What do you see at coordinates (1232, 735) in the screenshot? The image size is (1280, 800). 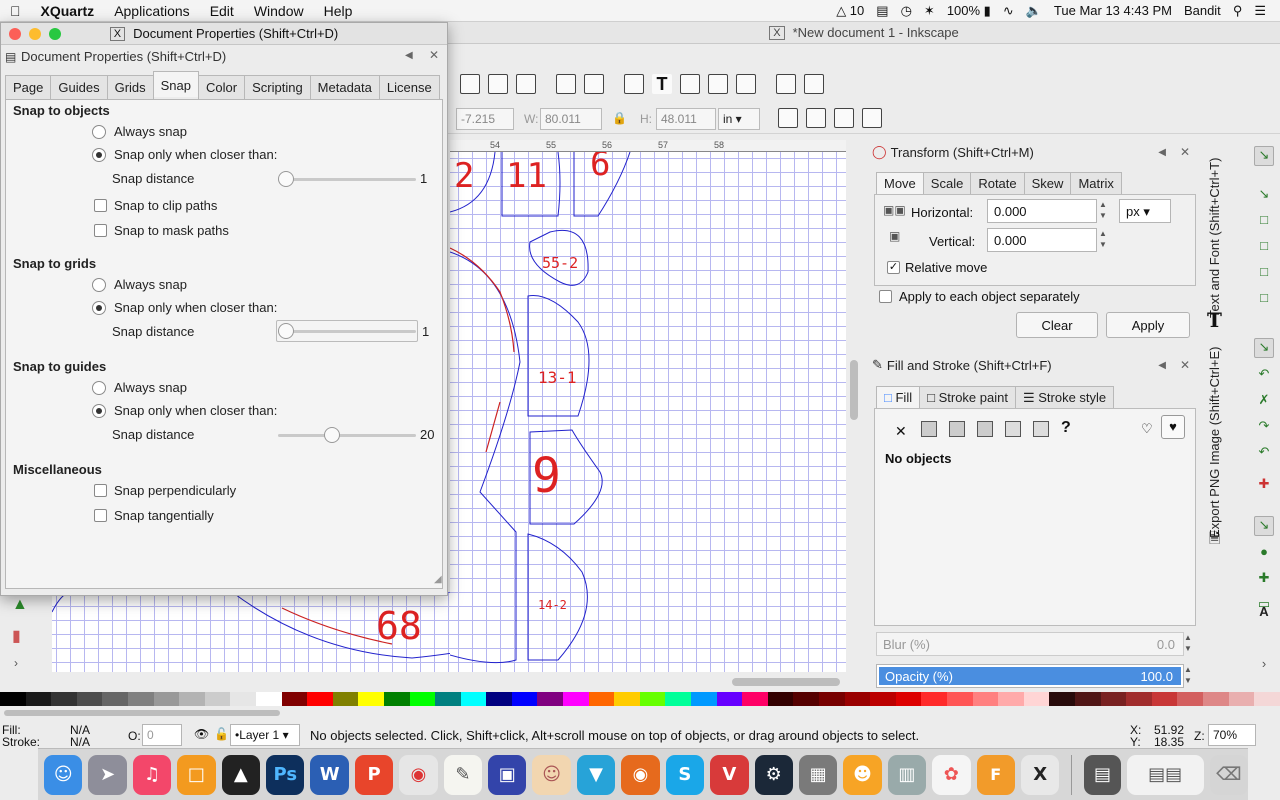 I see `zoom-field: 70%` at bounding box center [1232, 735].